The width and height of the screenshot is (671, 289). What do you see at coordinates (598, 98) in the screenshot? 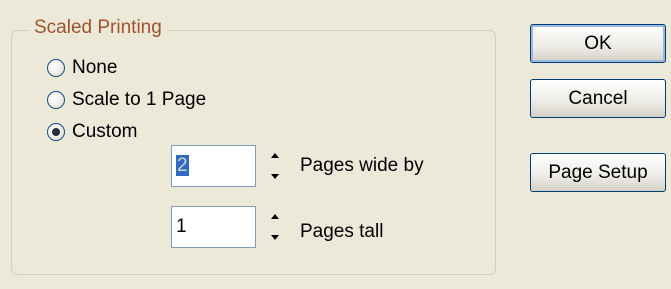
I see `cancel-button: Cancel` at bounding box center [598, 98].